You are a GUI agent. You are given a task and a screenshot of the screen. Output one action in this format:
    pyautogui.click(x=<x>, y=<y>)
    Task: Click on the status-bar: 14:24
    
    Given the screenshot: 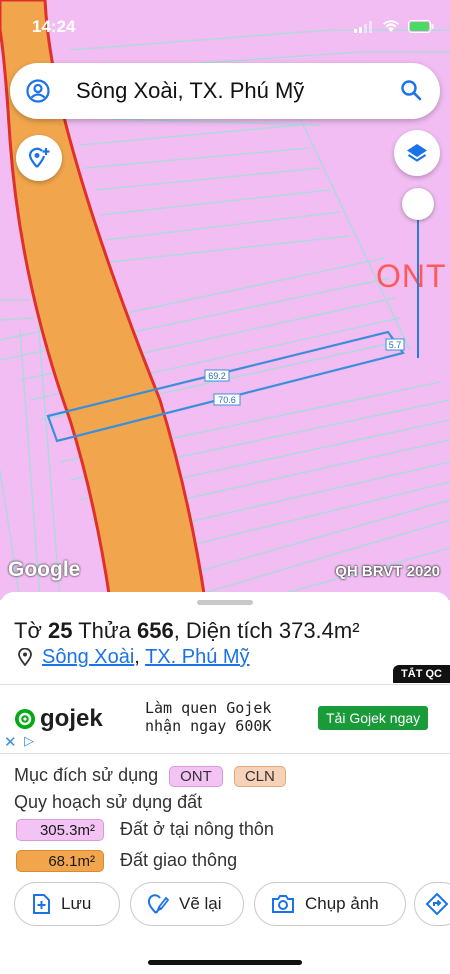 What is the action you would take?
    pyautogui.click(x=225, y=26)
    